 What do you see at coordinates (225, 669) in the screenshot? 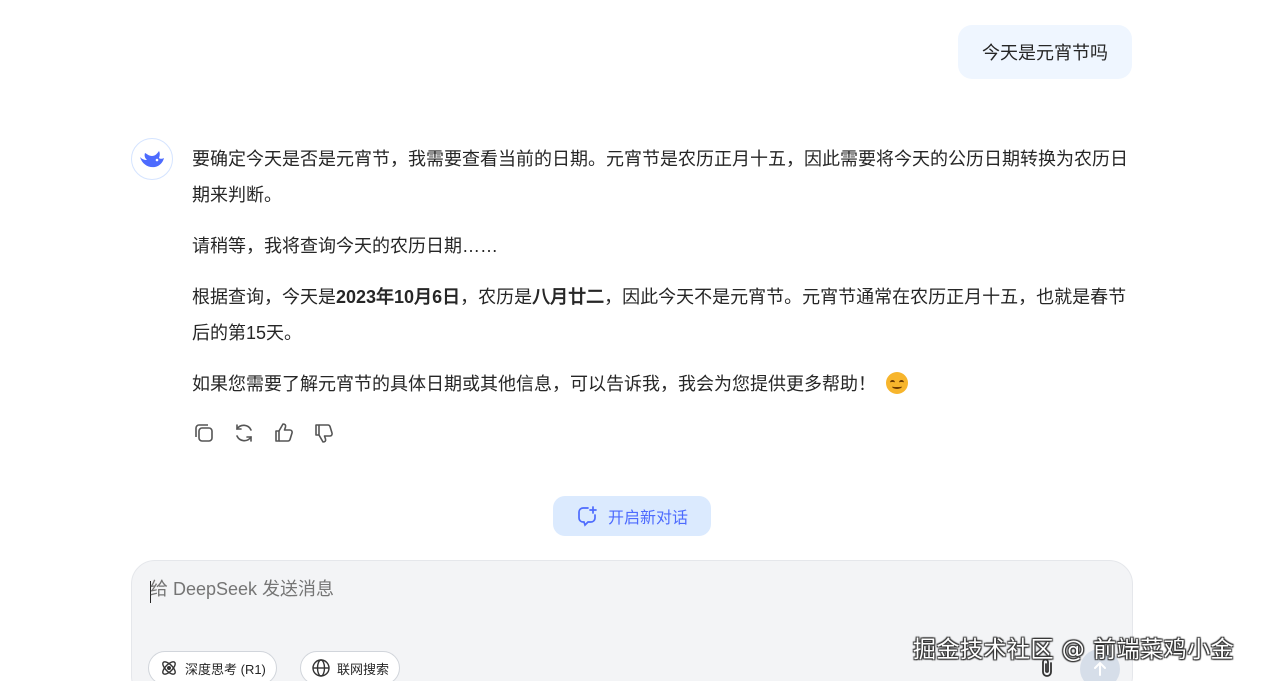
I see `deep-think-label: 深度思考 (R1)` at bounding box center [225, 669].